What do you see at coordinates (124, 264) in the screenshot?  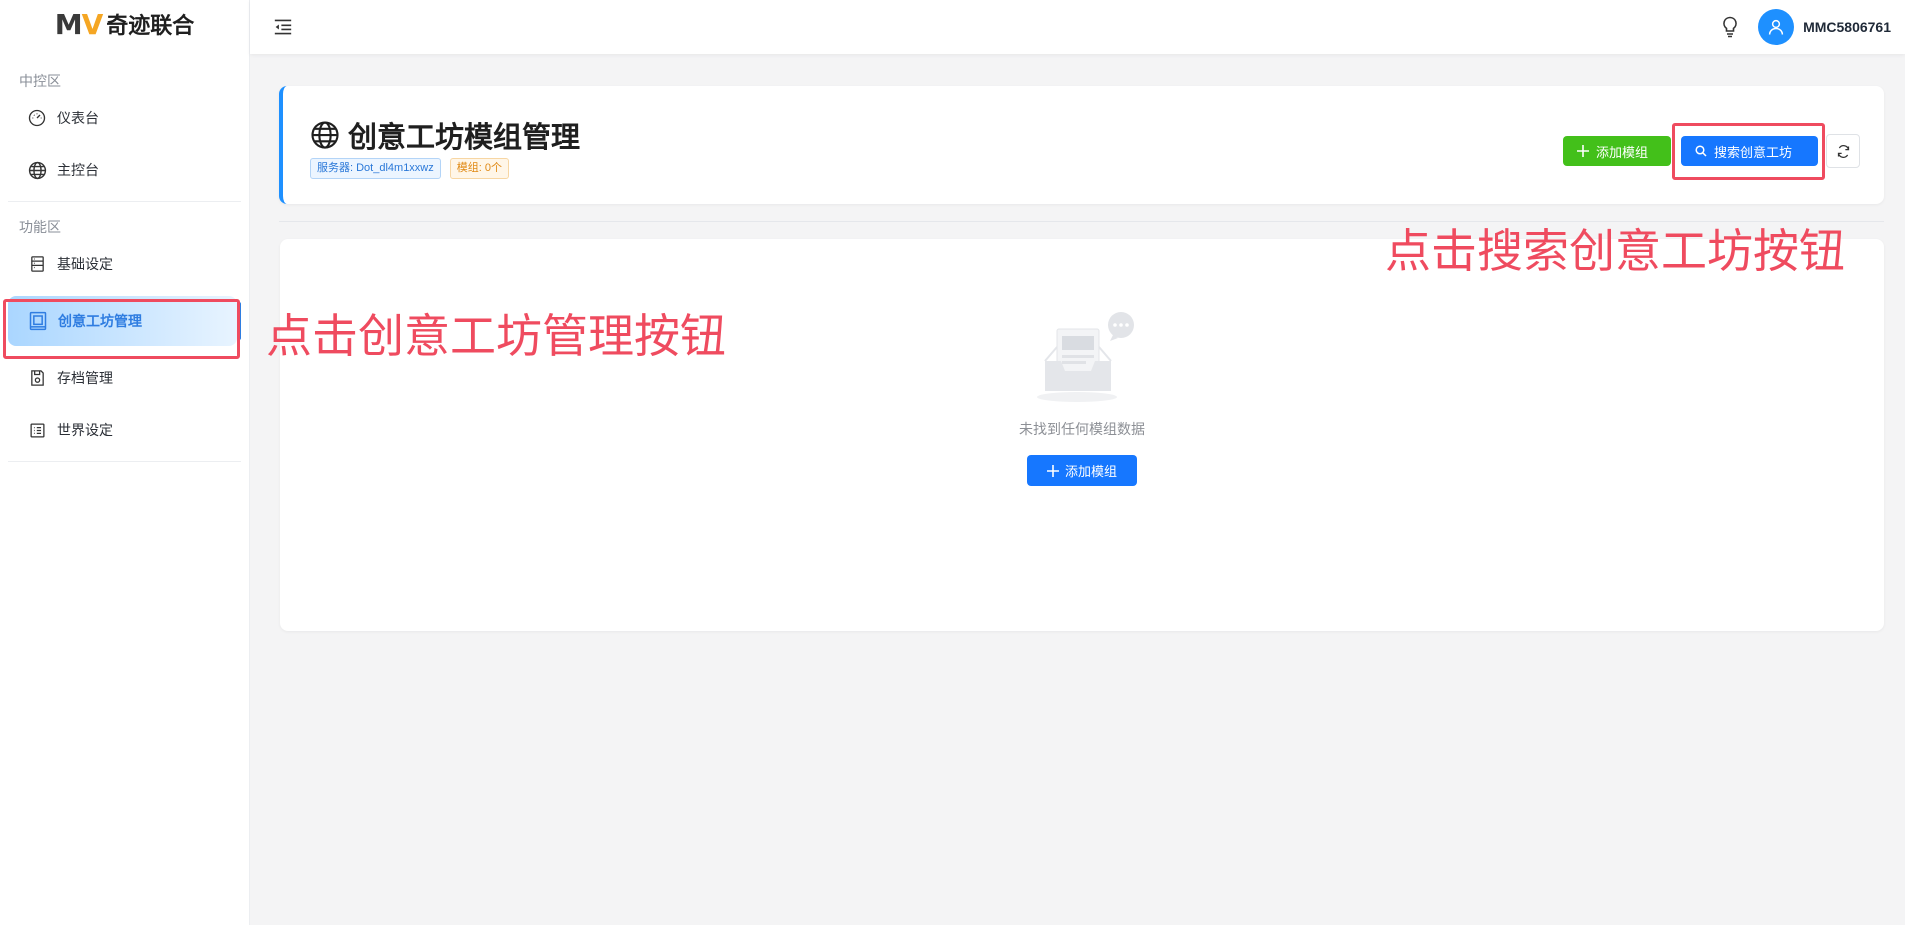 I see `sidebar-item-basic-settings: 基础设定` at bounding box center [124, 264].